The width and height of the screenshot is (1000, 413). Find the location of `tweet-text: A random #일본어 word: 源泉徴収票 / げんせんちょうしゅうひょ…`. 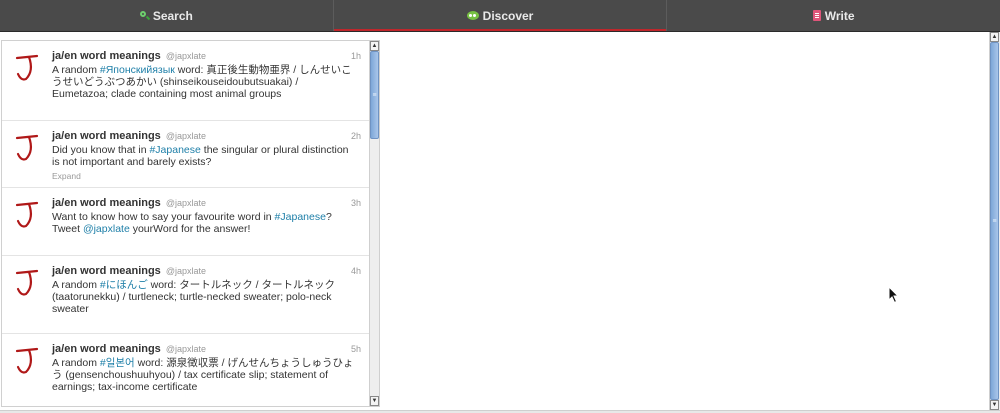

tweet-text: A random #일본어 word: 源泉徴収票 / げんせんちょうしゅうひょ… is located at coordinates (206, 375).